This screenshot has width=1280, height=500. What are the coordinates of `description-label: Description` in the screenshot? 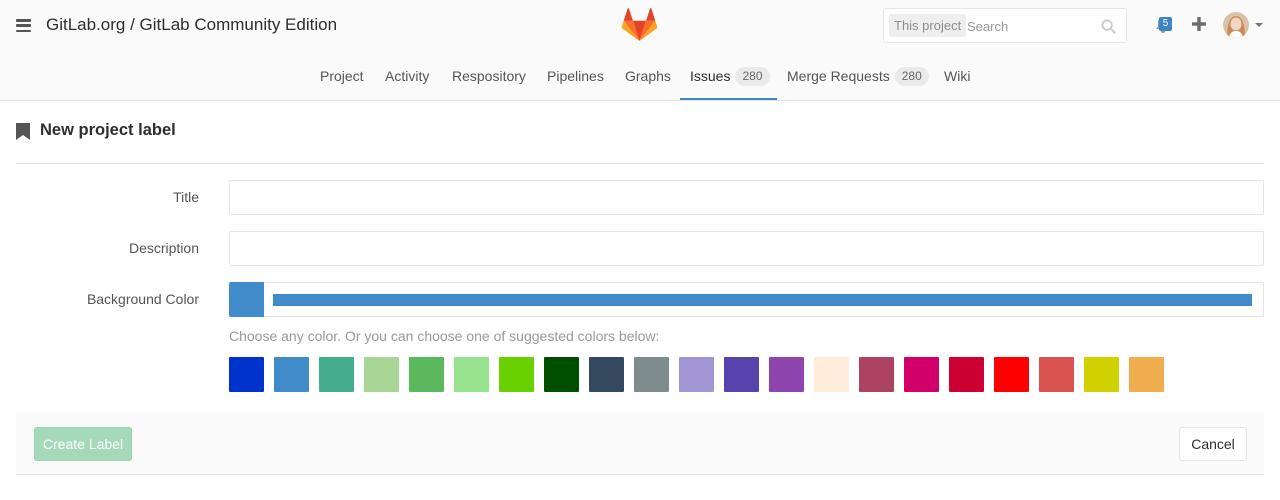 It's located at (163, 248).